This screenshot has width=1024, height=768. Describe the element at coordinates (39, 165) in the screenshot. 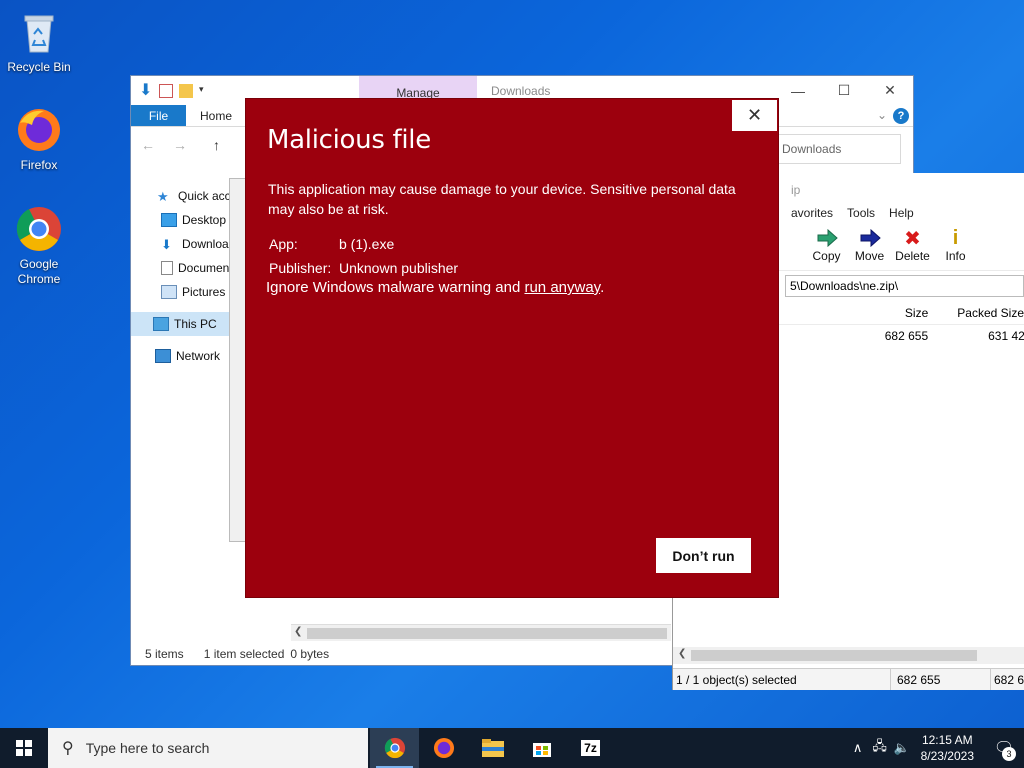

I see `desktop-icon-label: Firefox` at that location.